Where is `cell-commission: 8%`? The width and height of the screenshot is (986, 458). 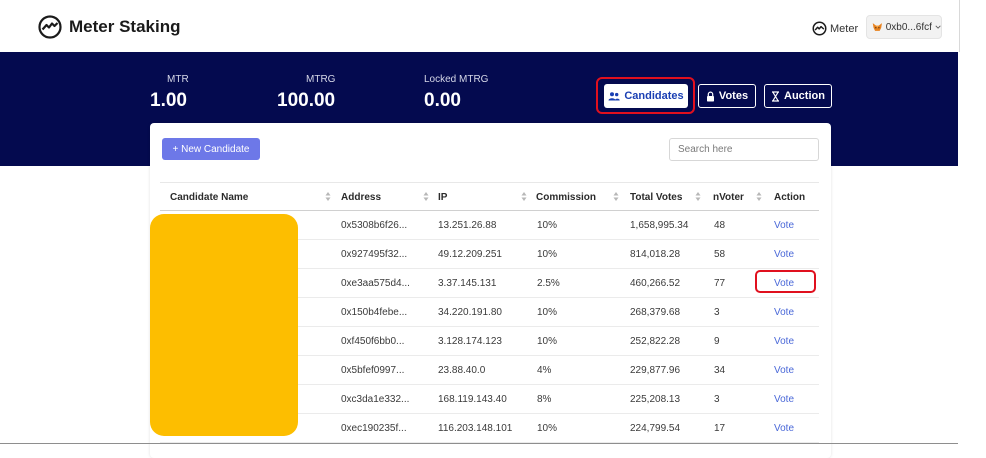 cell-commission: 8% is located at coordinates (544, 399).